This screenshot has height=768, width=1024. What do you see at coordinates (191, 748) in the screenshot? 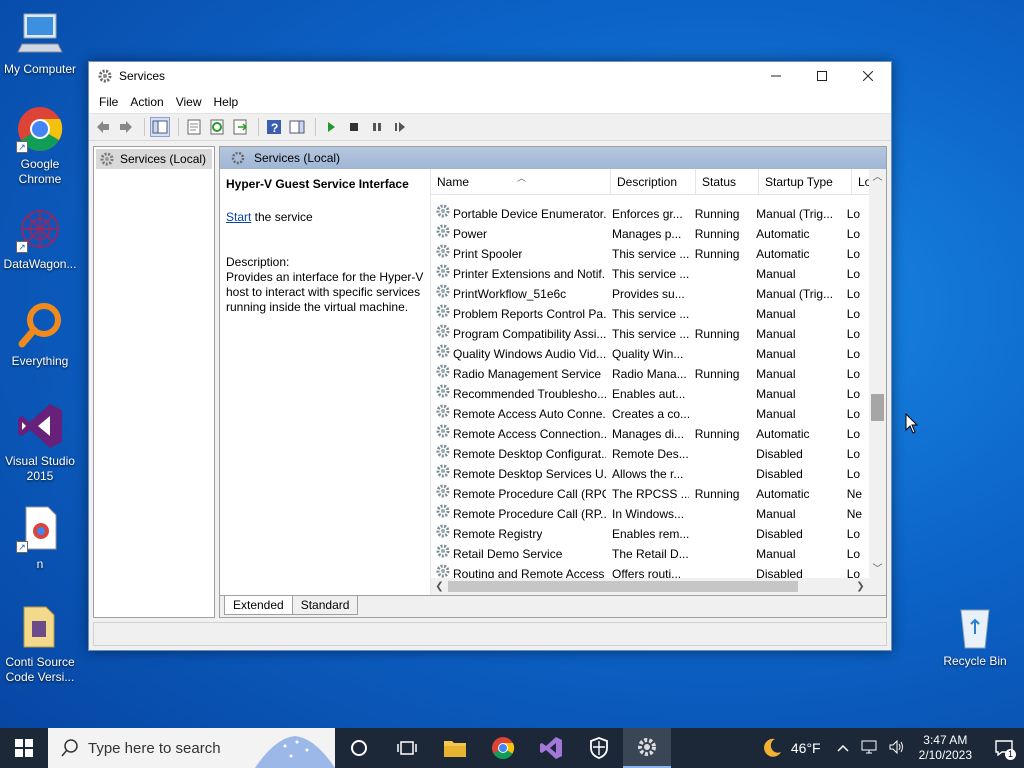
I see `taskbar-search-box: Type here to search` at bounding box center [191, 748].